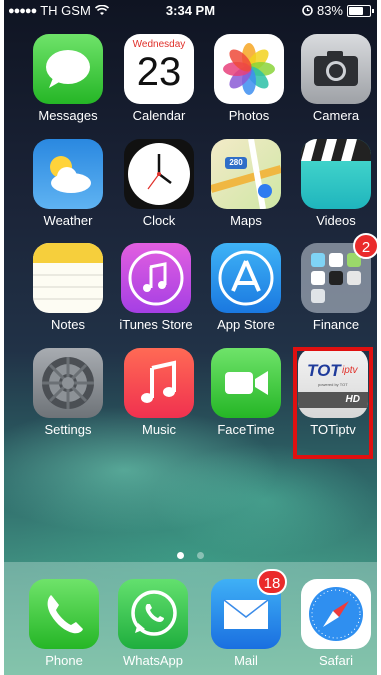 This screenshot has height=675, width=381. I want to click on app-music: Music, so click(159, 392).